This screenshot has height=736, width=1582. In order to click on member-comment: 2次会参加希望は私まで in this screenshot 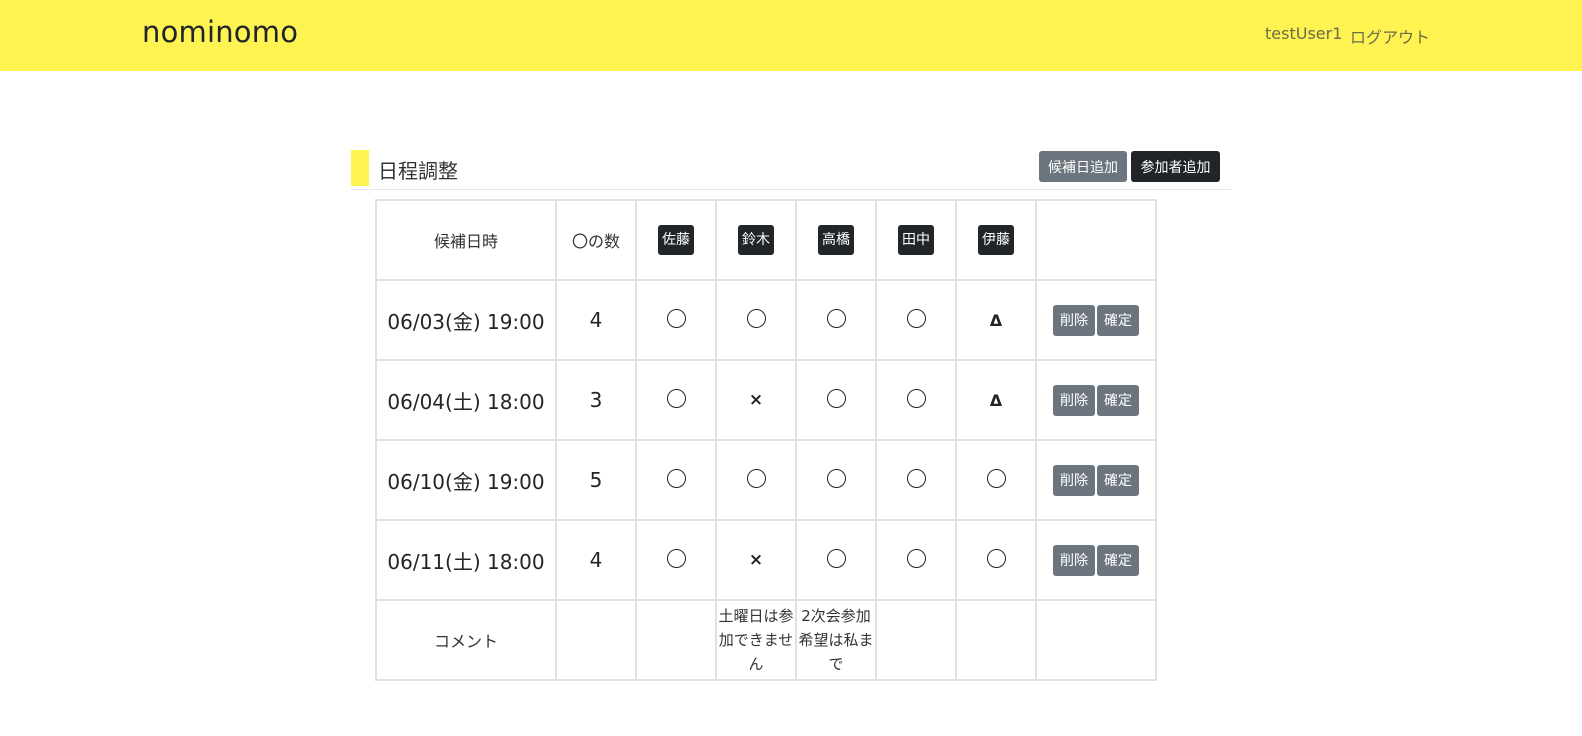, I will do `click(836, 640)`.